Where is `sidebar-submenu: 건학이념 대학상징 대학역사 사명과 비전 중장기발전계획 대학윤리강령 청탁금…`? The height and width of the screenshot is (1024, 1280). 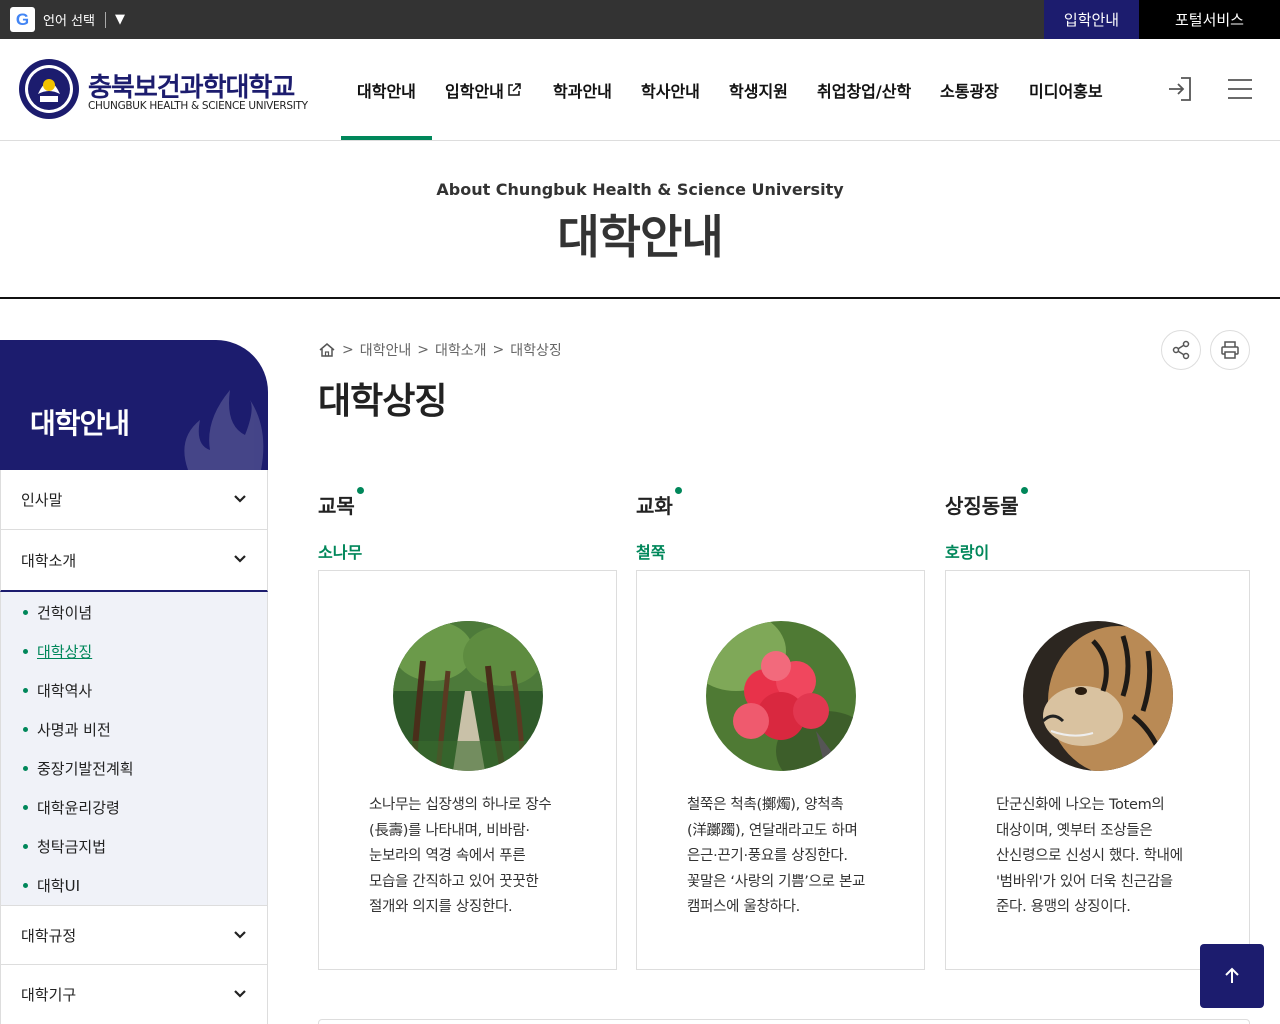
sidebar-submenu: 건학이념 대학상징 대학역사 사명과 비전 중장기발전계획 대학윤리강령 청탁금… is located at coordinates (134, 748).